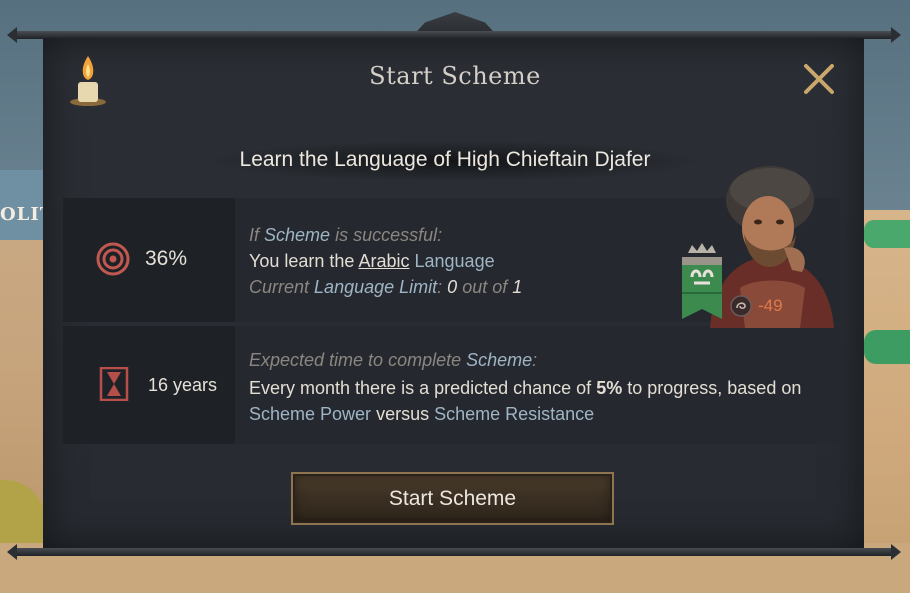  What do you see at coordinates (454, 552) in the screenshot?
I see `frame-bottom-rail` at bounding box center [454, 552].